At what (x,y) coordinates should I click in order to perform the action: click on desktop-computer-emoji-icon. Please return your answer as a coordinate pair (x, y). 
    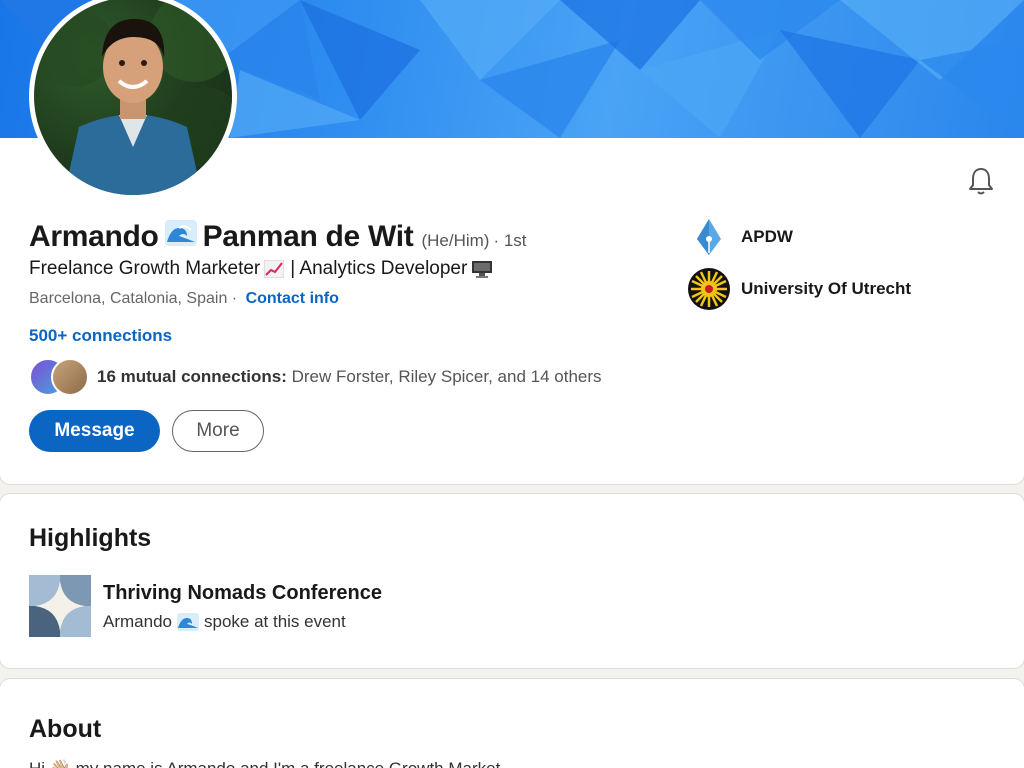
    Looking at the image, I should click on (482, 269).